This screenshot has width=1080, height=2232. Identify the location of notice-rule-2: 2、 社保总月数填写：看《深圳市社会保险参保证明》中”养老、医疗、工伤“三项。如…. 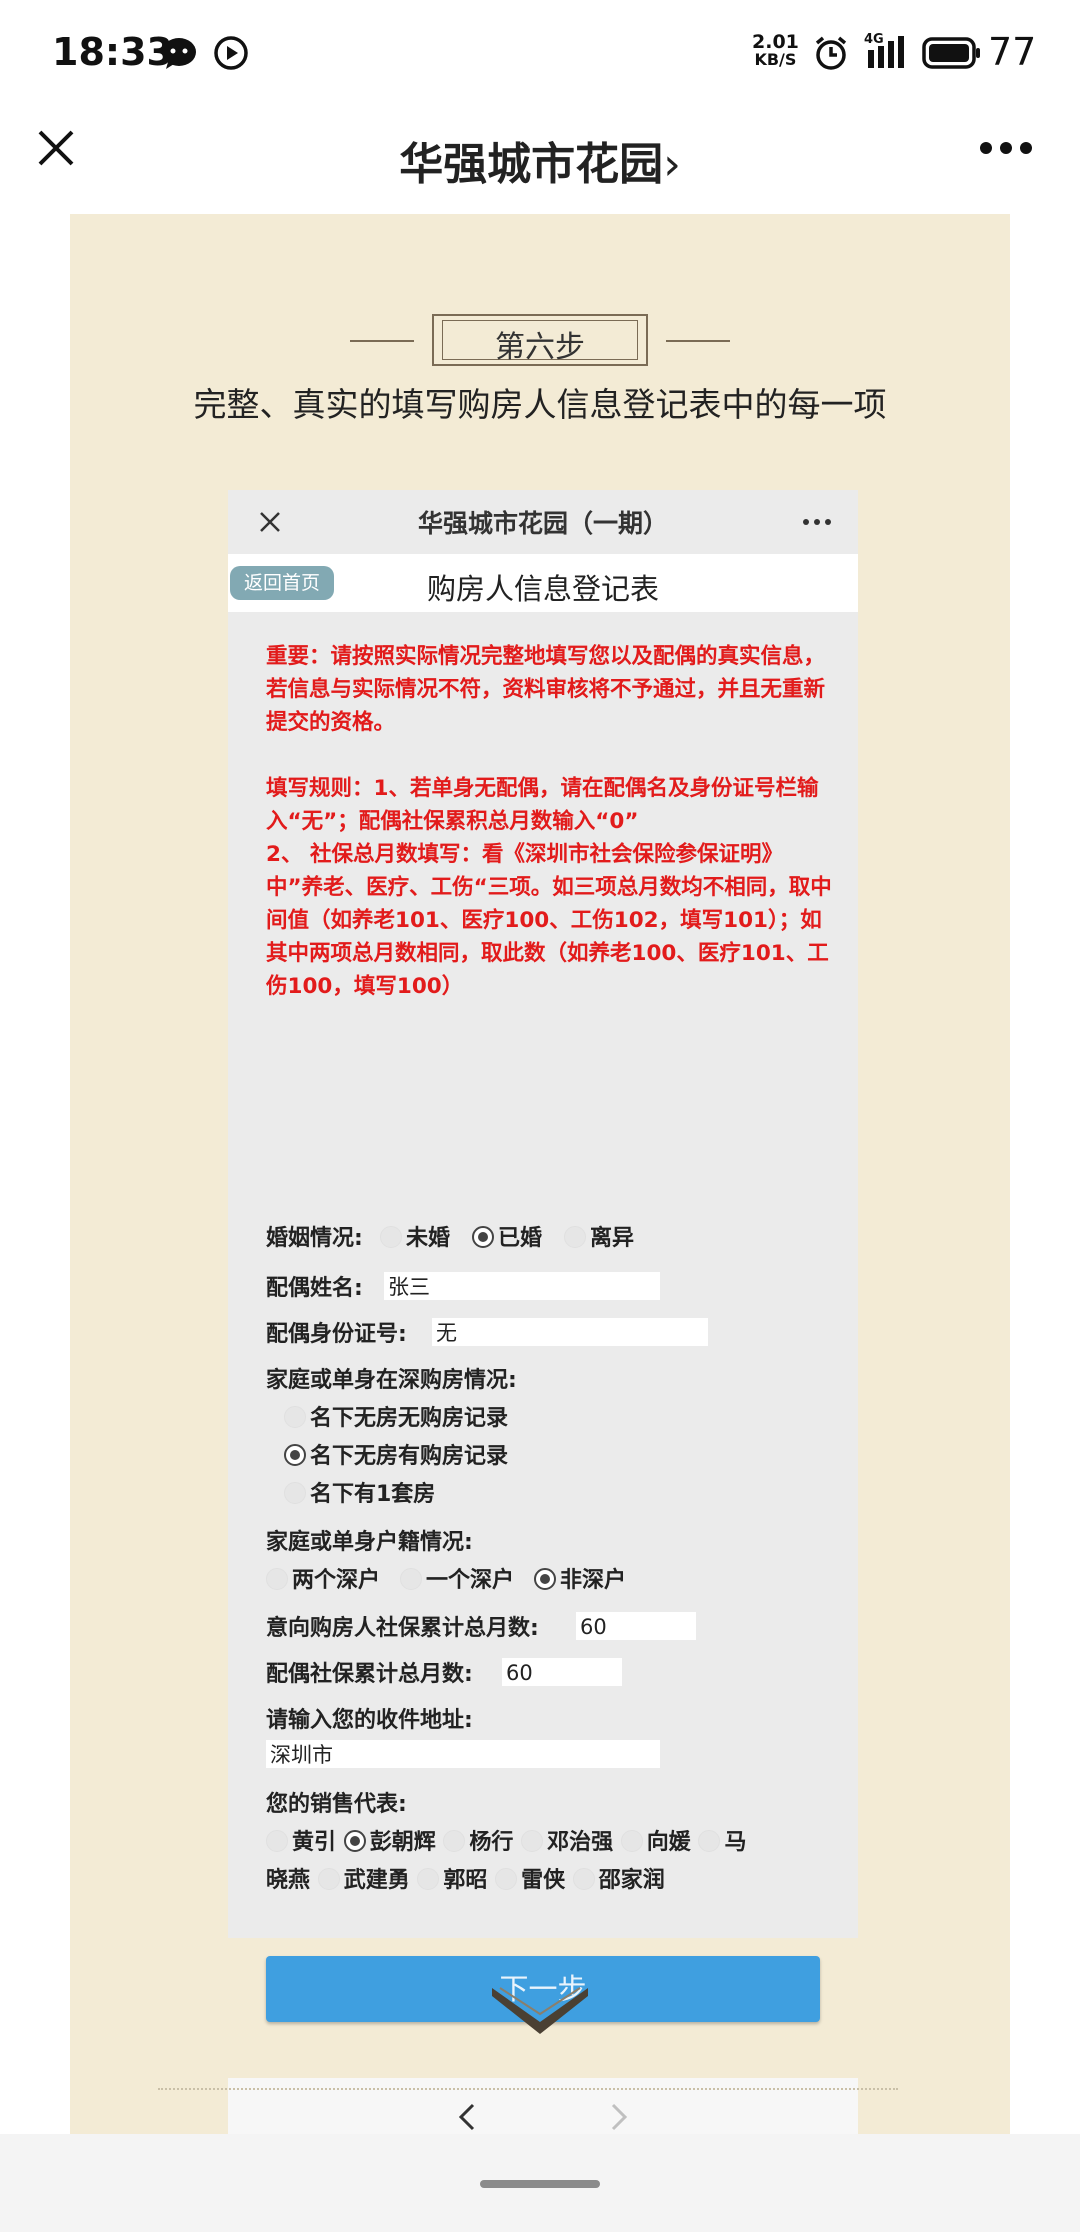
(549, 920).